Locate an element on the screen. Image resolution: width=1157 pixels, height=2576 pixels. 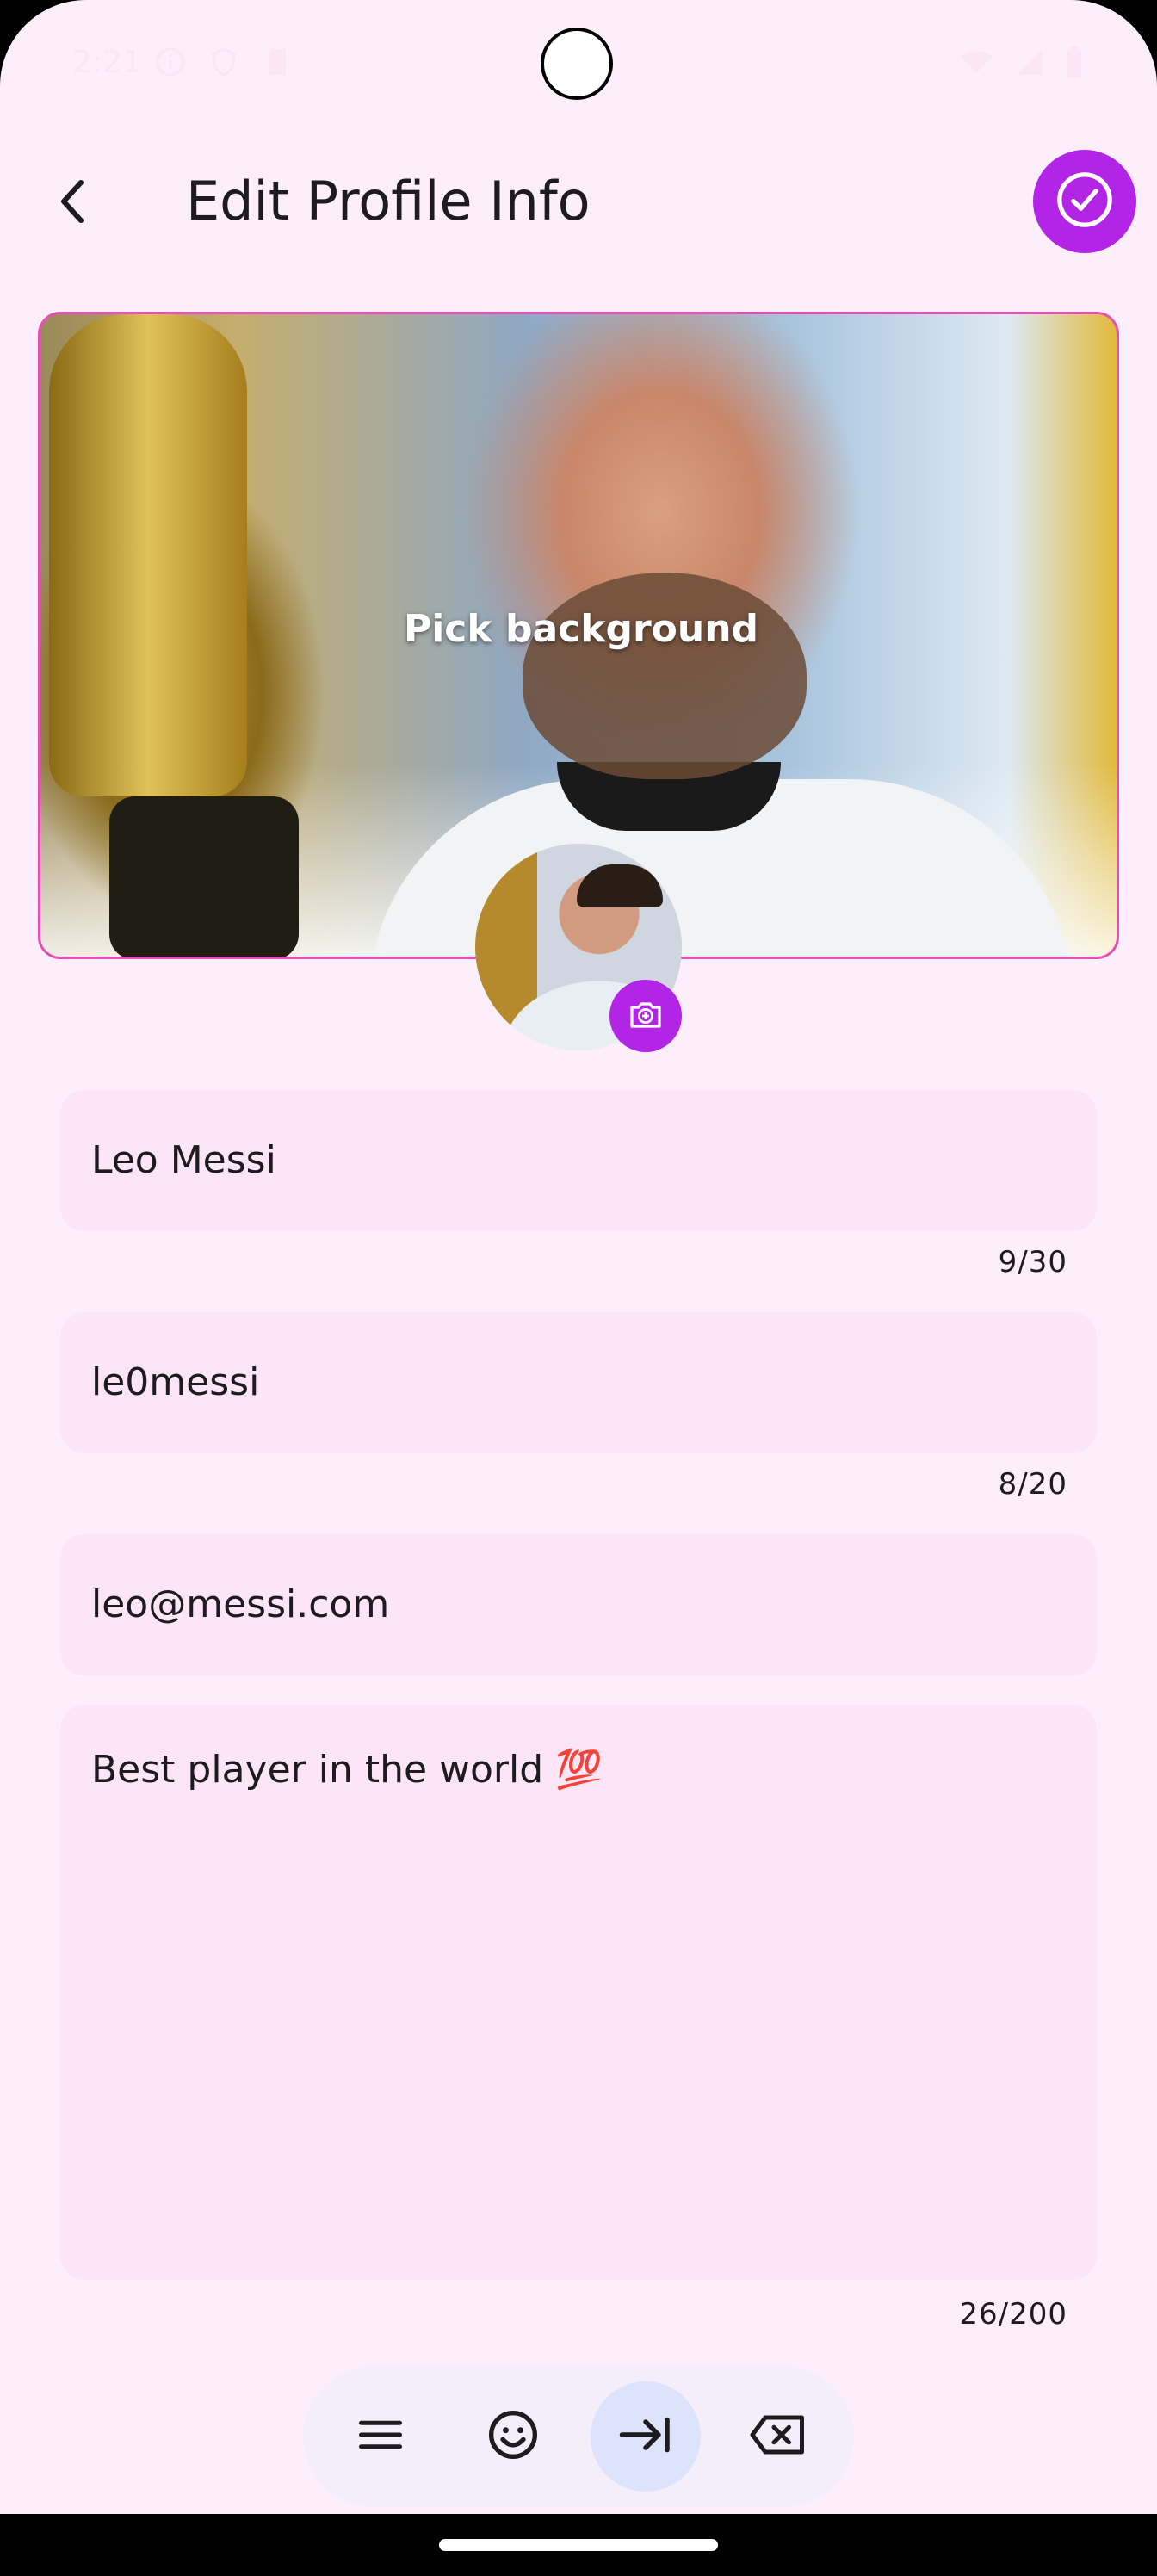
home-gesture-handle is located at coordinates (579, 2545).